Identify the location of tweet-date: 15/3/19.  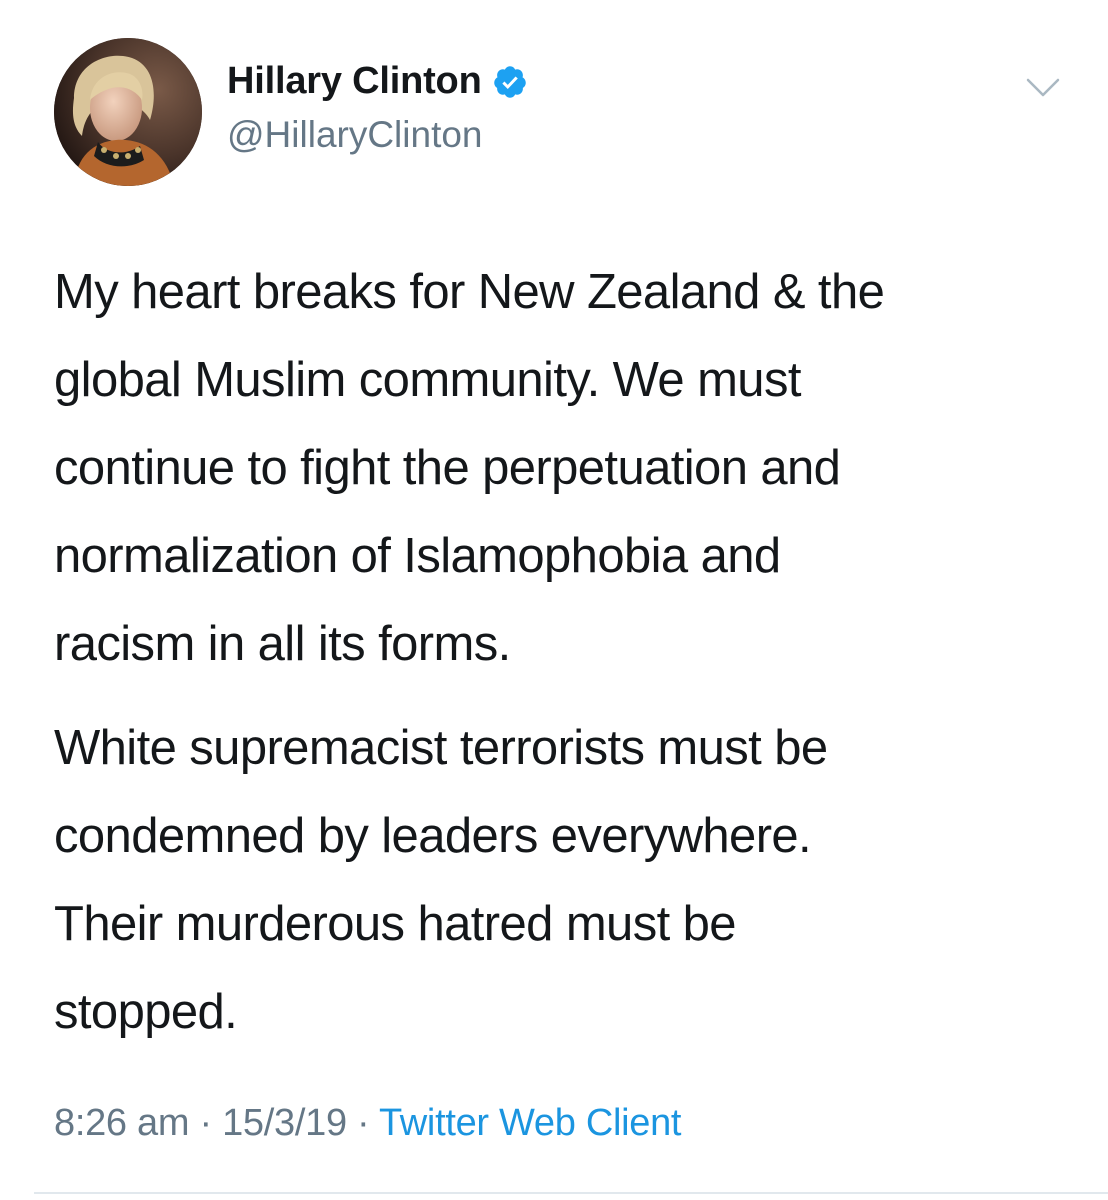
(284, 1123).